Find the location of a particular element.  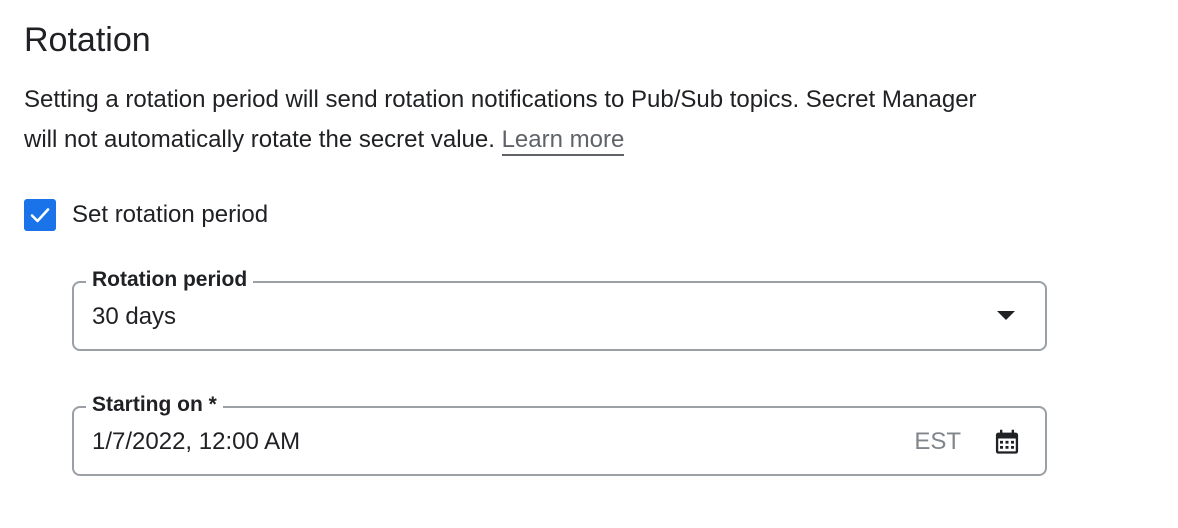

timezone-label: EST is located at coordinates (937, 441).